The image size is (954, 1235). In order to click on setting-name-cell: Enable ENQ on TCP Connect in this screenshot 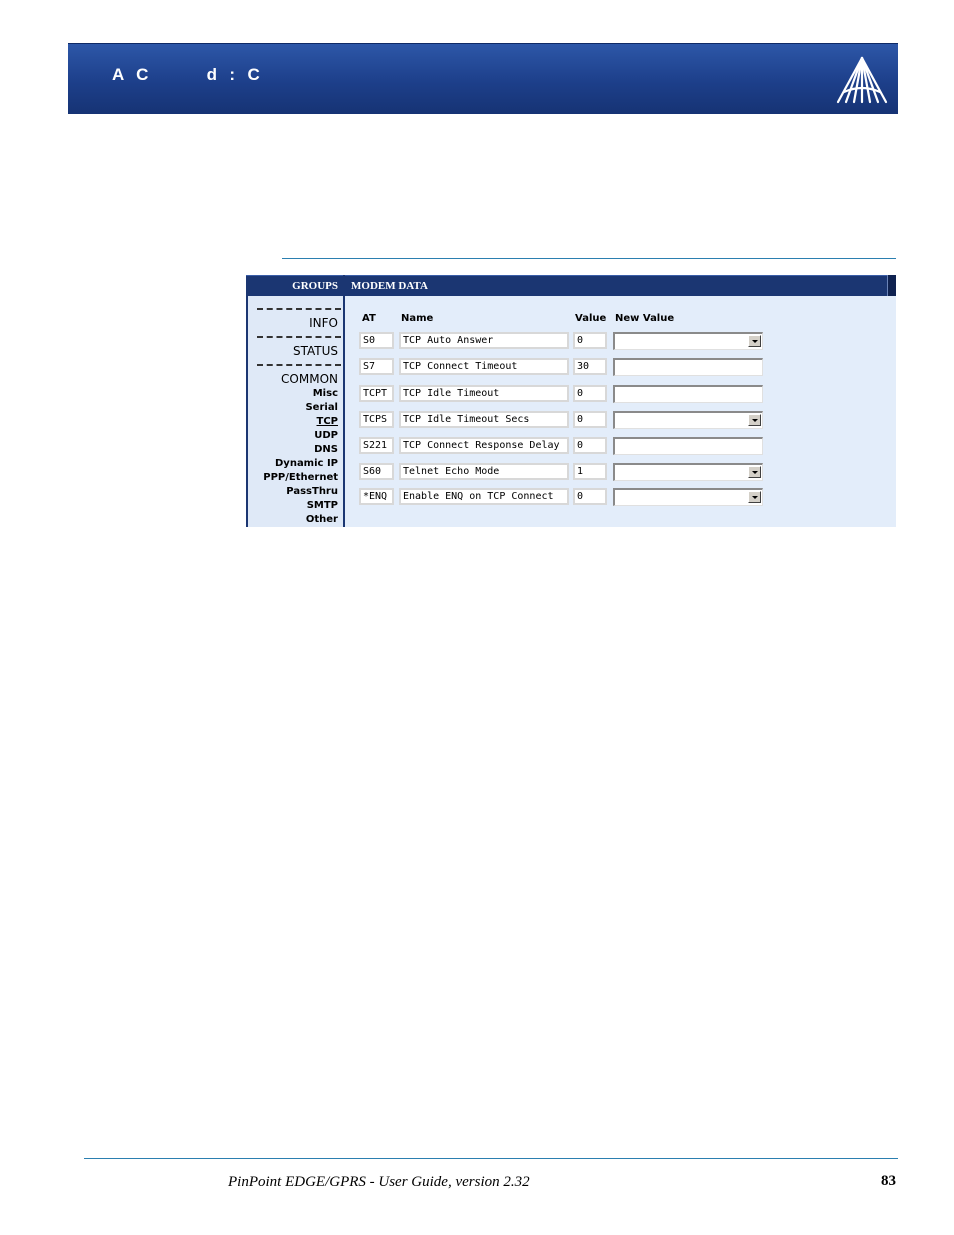, I will do `click(484, 496)`.